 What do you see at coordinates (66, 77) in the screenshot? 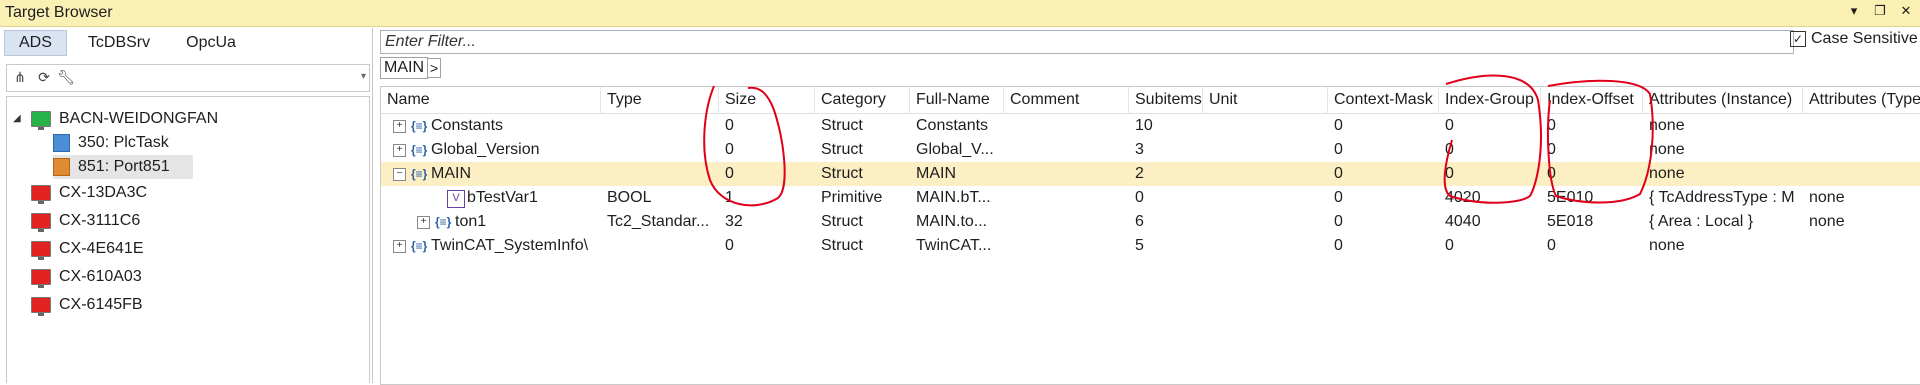
I see `wrench-icon: 🔧︎` at bounding box center [66, 77].